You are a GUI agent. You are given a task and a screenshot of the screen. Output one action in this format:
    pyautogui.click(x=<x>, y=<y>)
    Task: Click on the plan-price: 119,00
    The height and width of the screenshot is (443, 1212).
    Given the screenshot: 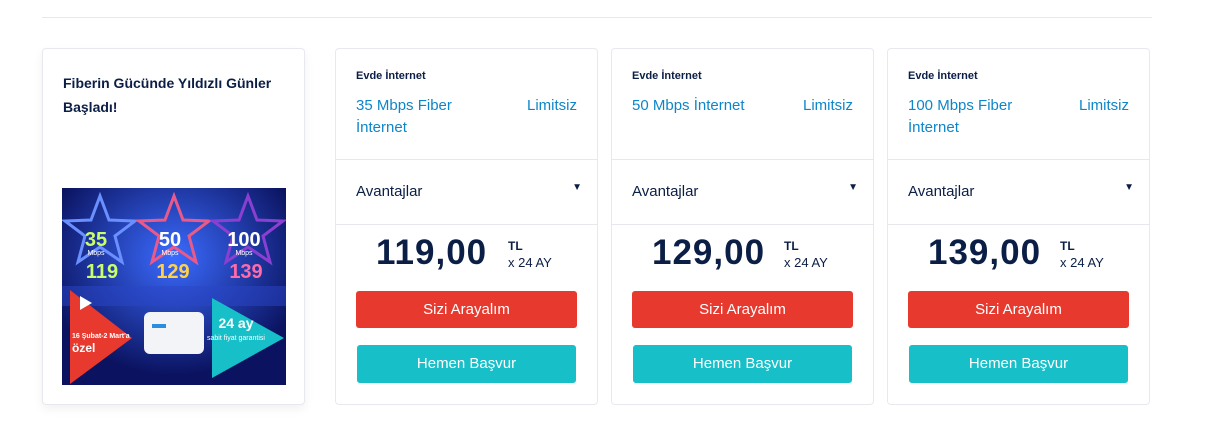 What is the action you would take?
    pyautogui.click(x=432, y=252)
    